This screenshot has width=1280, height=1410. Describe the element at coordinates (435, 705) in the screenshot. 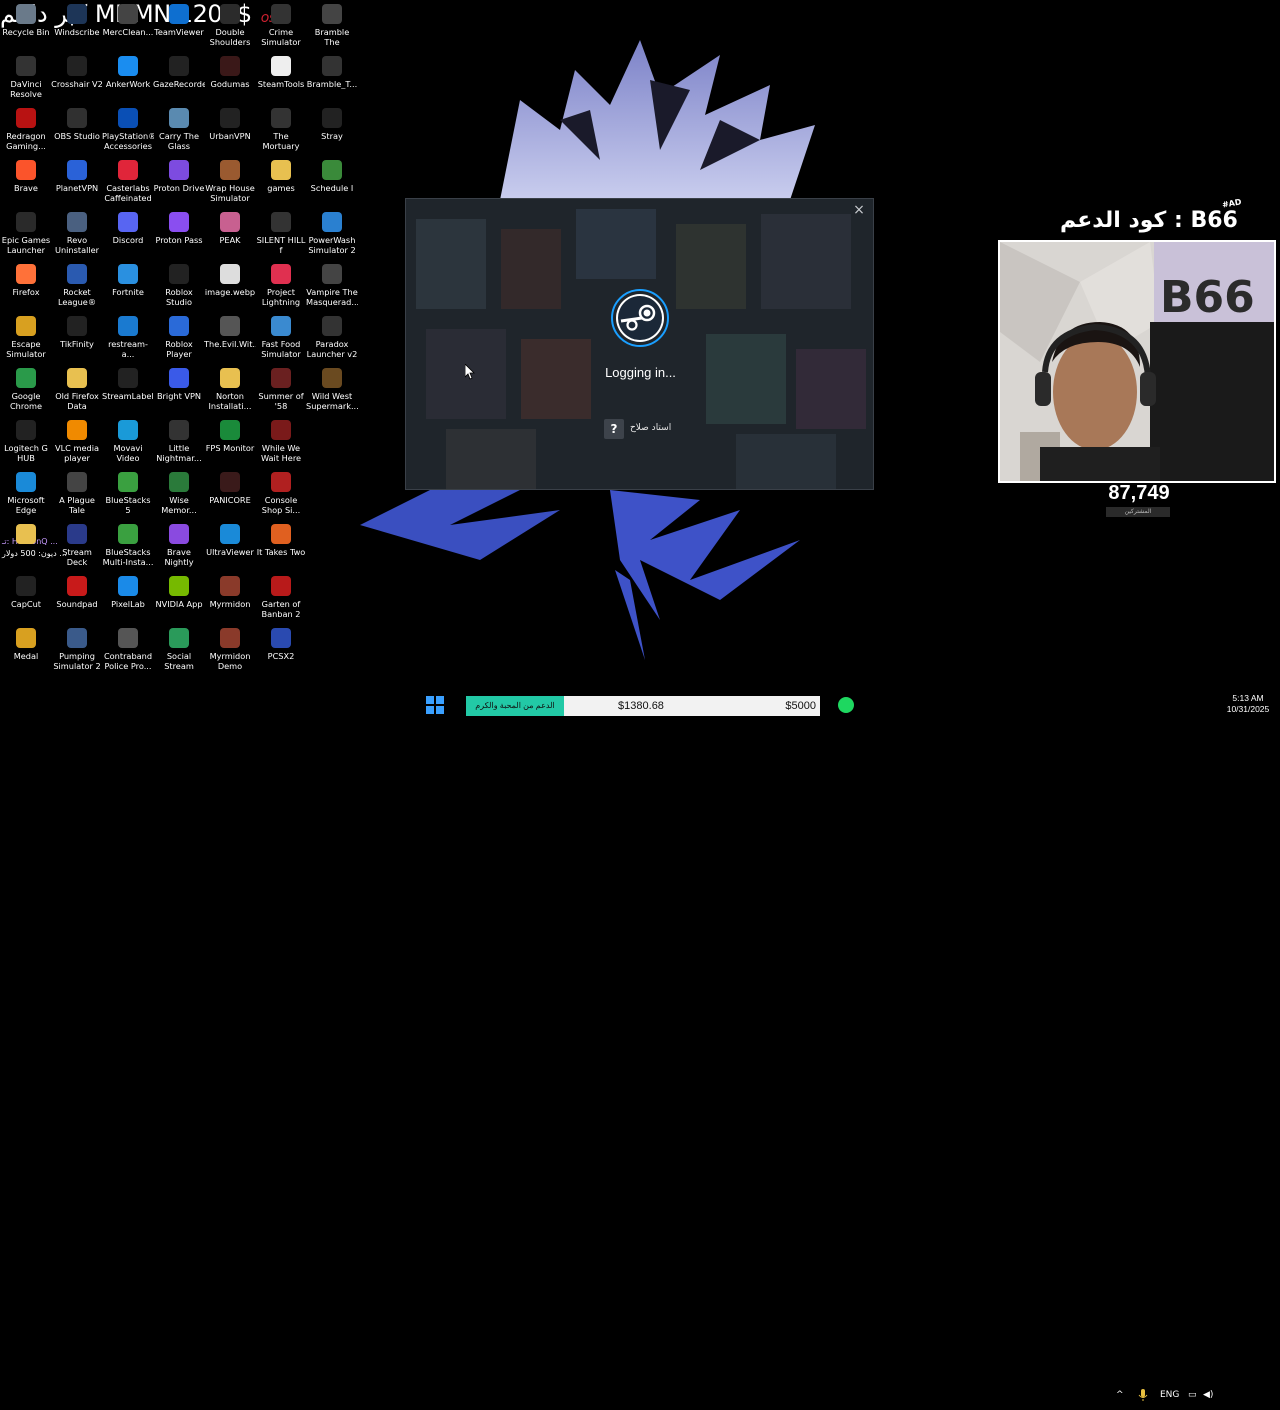

I see `windows-start-icon` at that location.